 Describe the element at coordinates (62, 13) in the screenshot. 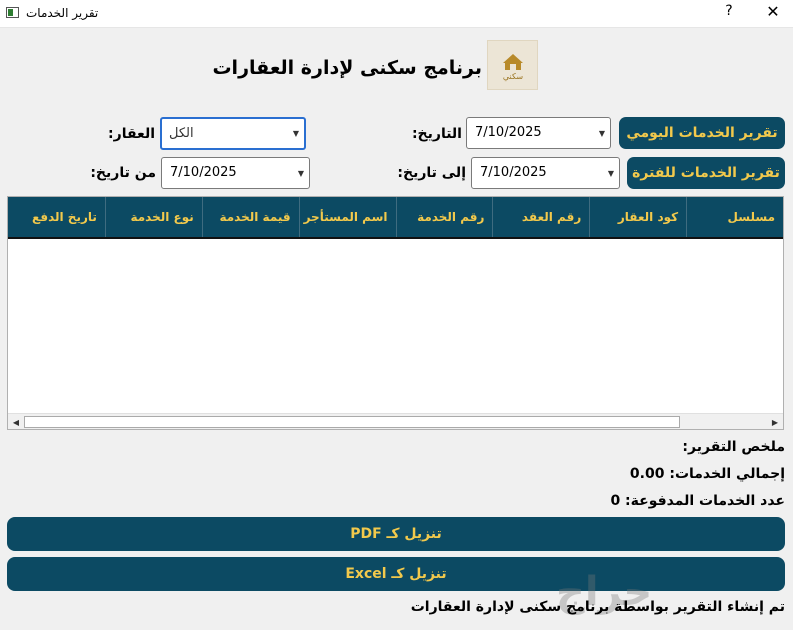

I see `window-title: تقرير الخدمات` at that location.